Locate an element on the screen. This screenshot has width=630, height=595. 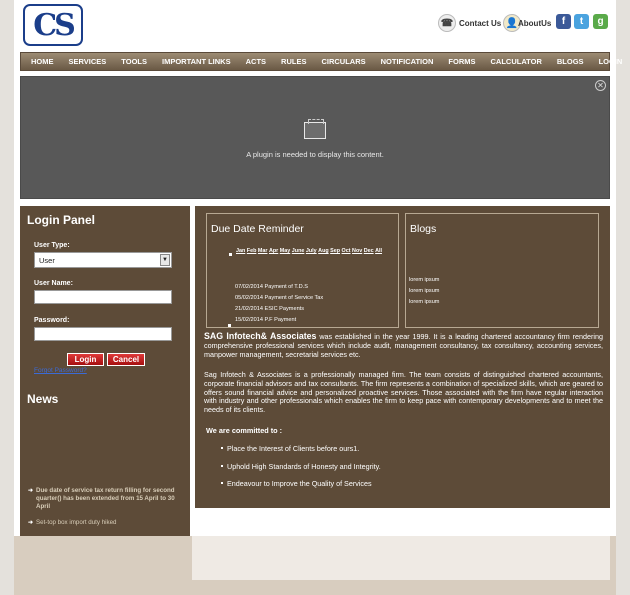
due-date-item: 05/02/2014 Payment of Service Tax is located at coordinates (279, 298).